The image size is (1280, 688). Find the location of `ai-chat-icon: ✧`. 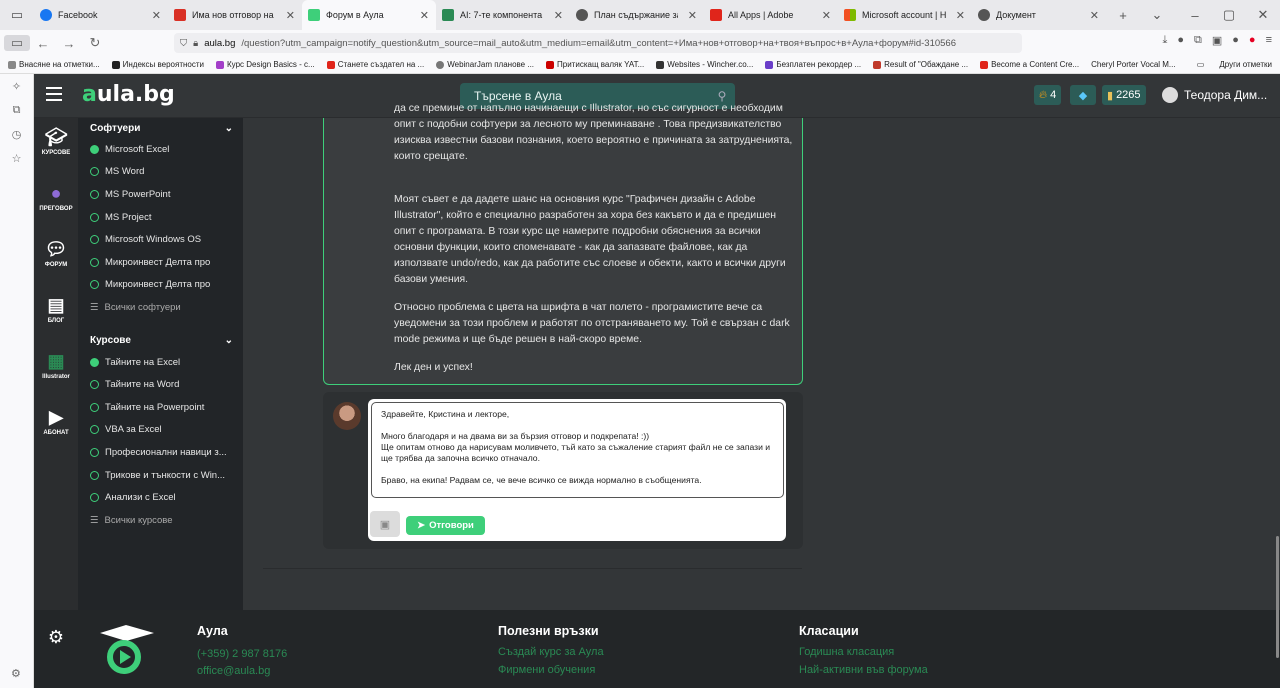

ai-chat-icon: ✧ is located at coordinates (16, 86).